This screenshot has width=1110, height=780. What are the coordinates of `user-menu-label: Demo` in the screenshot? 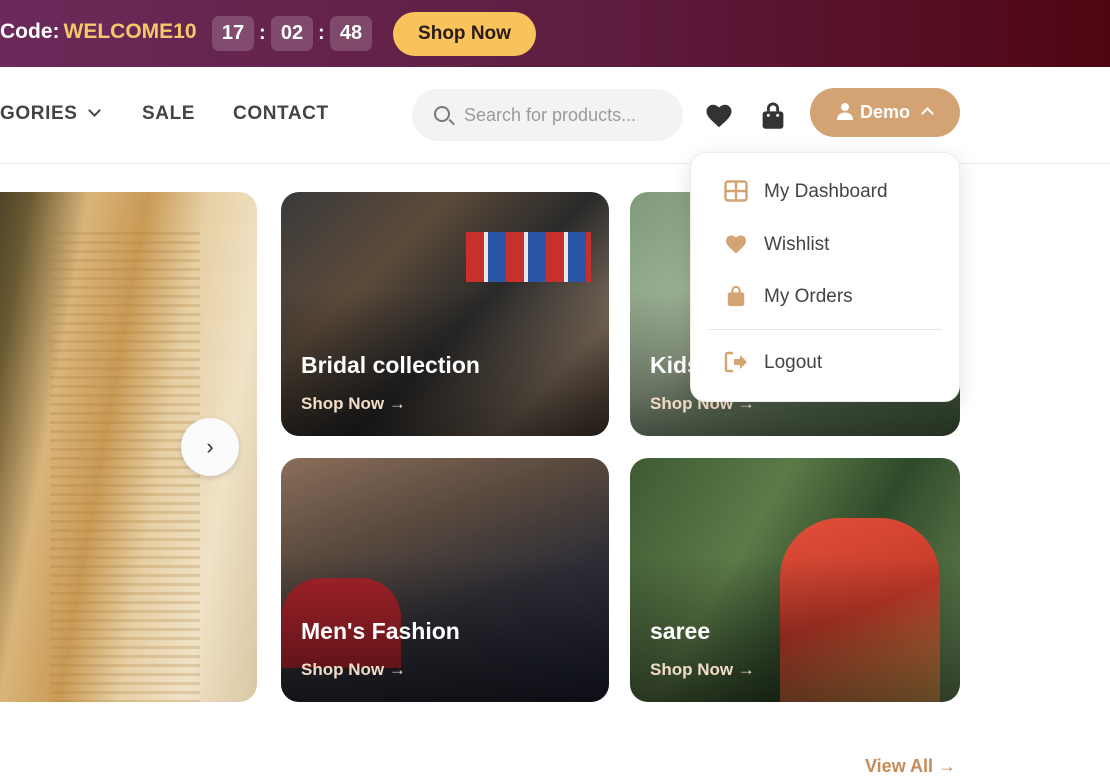 It's located at (885, 112).